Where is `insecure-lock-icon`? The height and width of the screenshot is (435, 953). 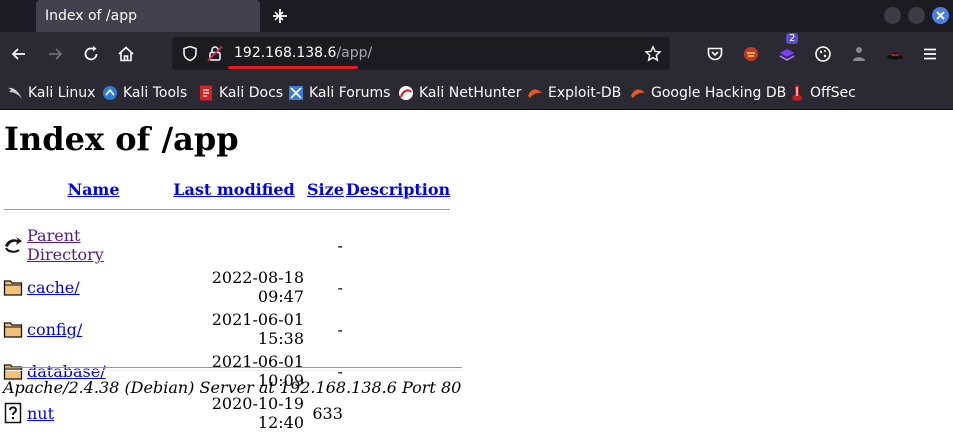
insecure-lock-icon is located at coordinates (215, 53).